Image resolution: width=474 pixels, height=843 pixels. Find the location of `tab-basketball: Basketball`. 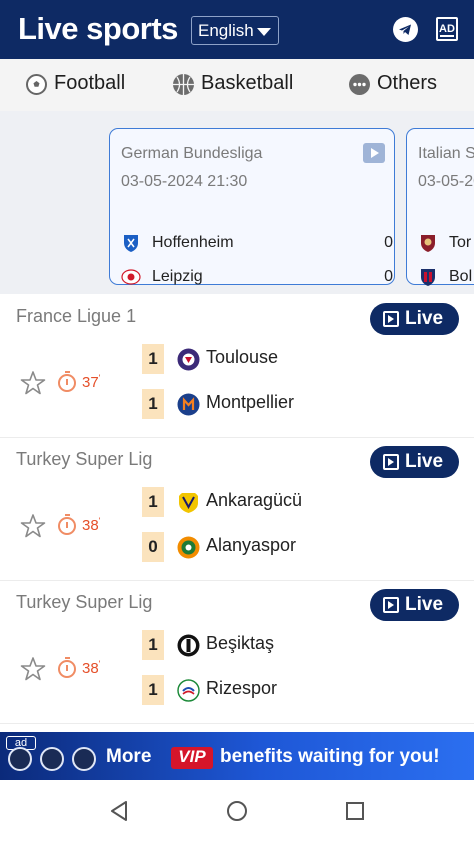

tab-basketball: Basketball is located at coordinates (238, 85).